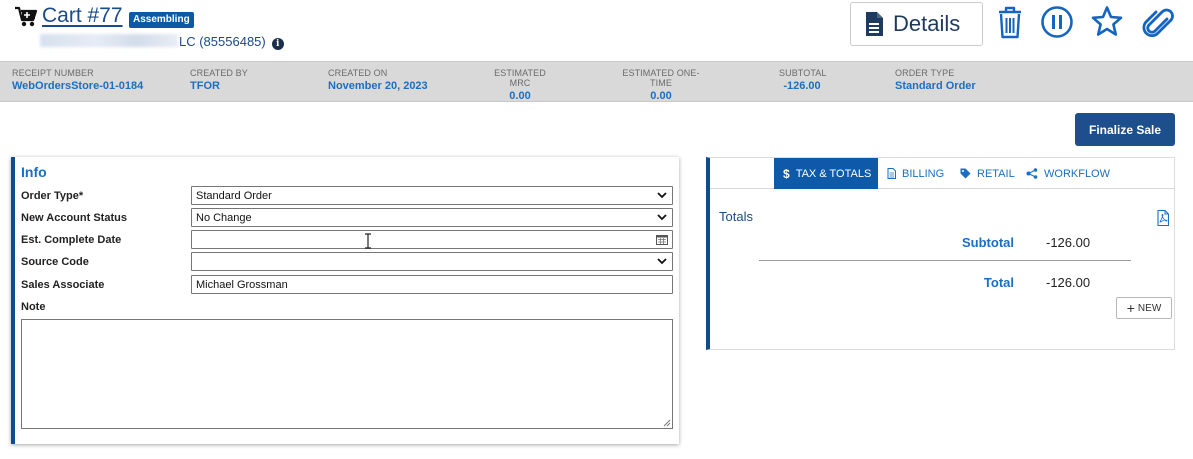 This screenshot has height=459, width=1193. Describe the element at coordinates (1068, 242) in the screenshot. I see `subtotal-value: -126.00` at that location.